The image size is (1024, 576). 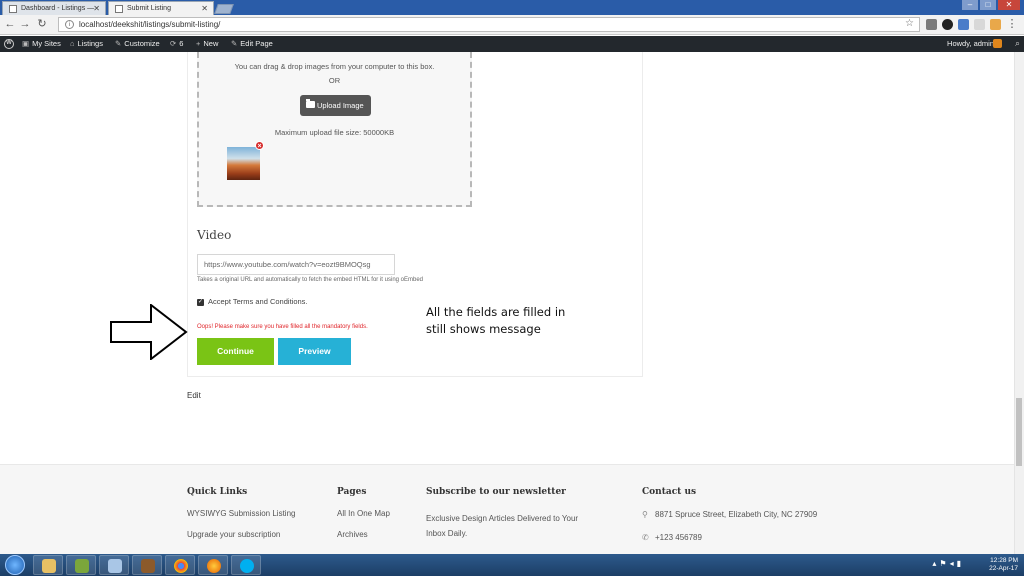 What do you see at coordinates (340, 105) in the screenshot?
I see `upload-image-label: Upload Image` at bounding box center [340, 105].